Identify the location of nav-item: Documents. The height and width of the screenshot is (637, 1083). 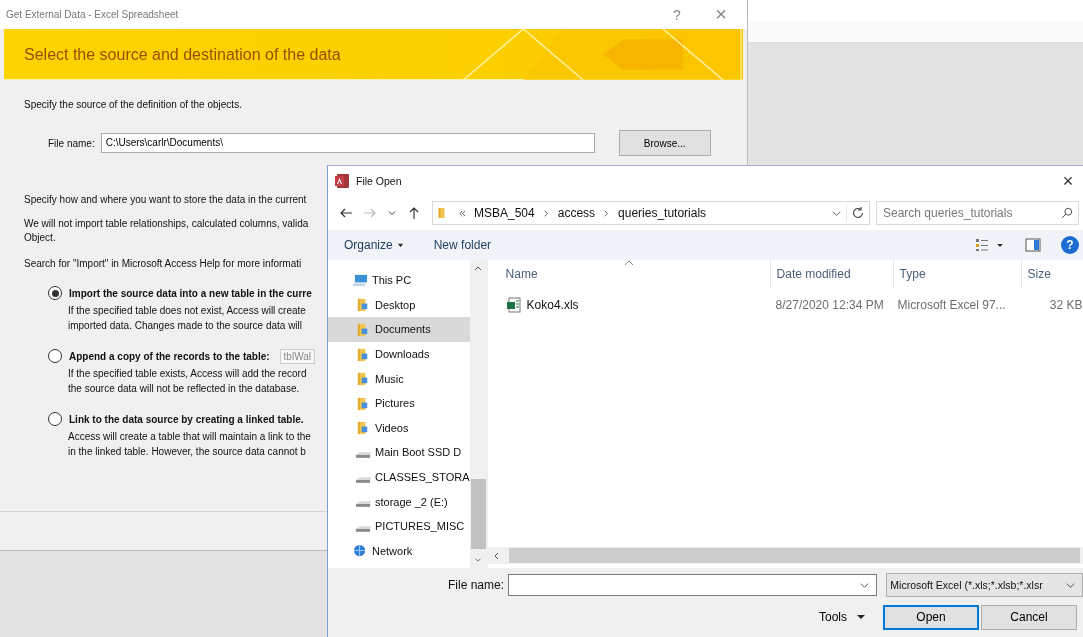
(399, 329).